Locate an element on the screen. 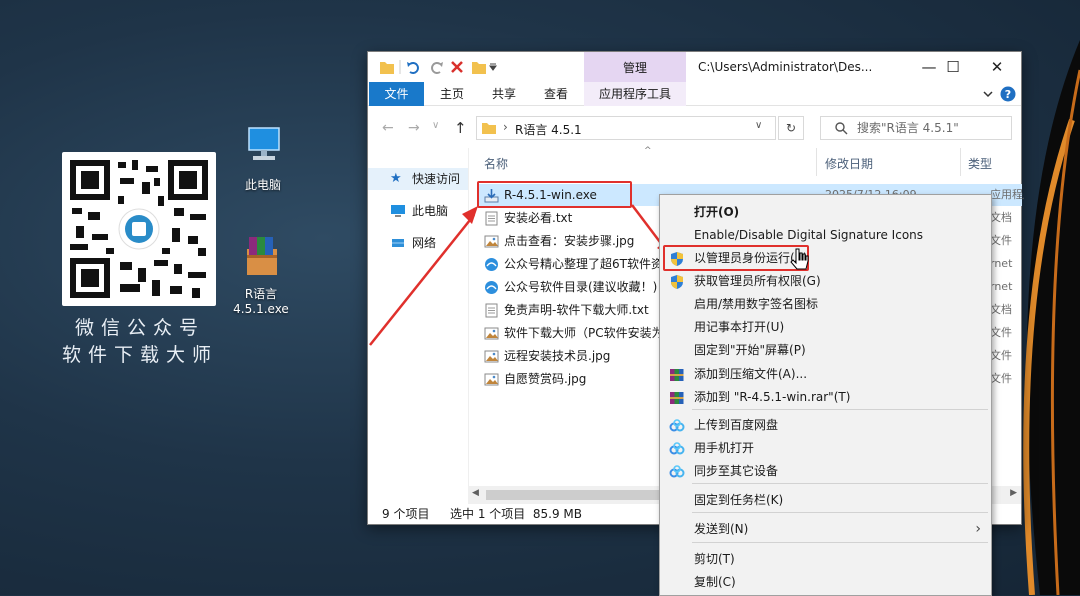  menu-item-label: 上传到百度网盘 is located at coordinates (736, 425).